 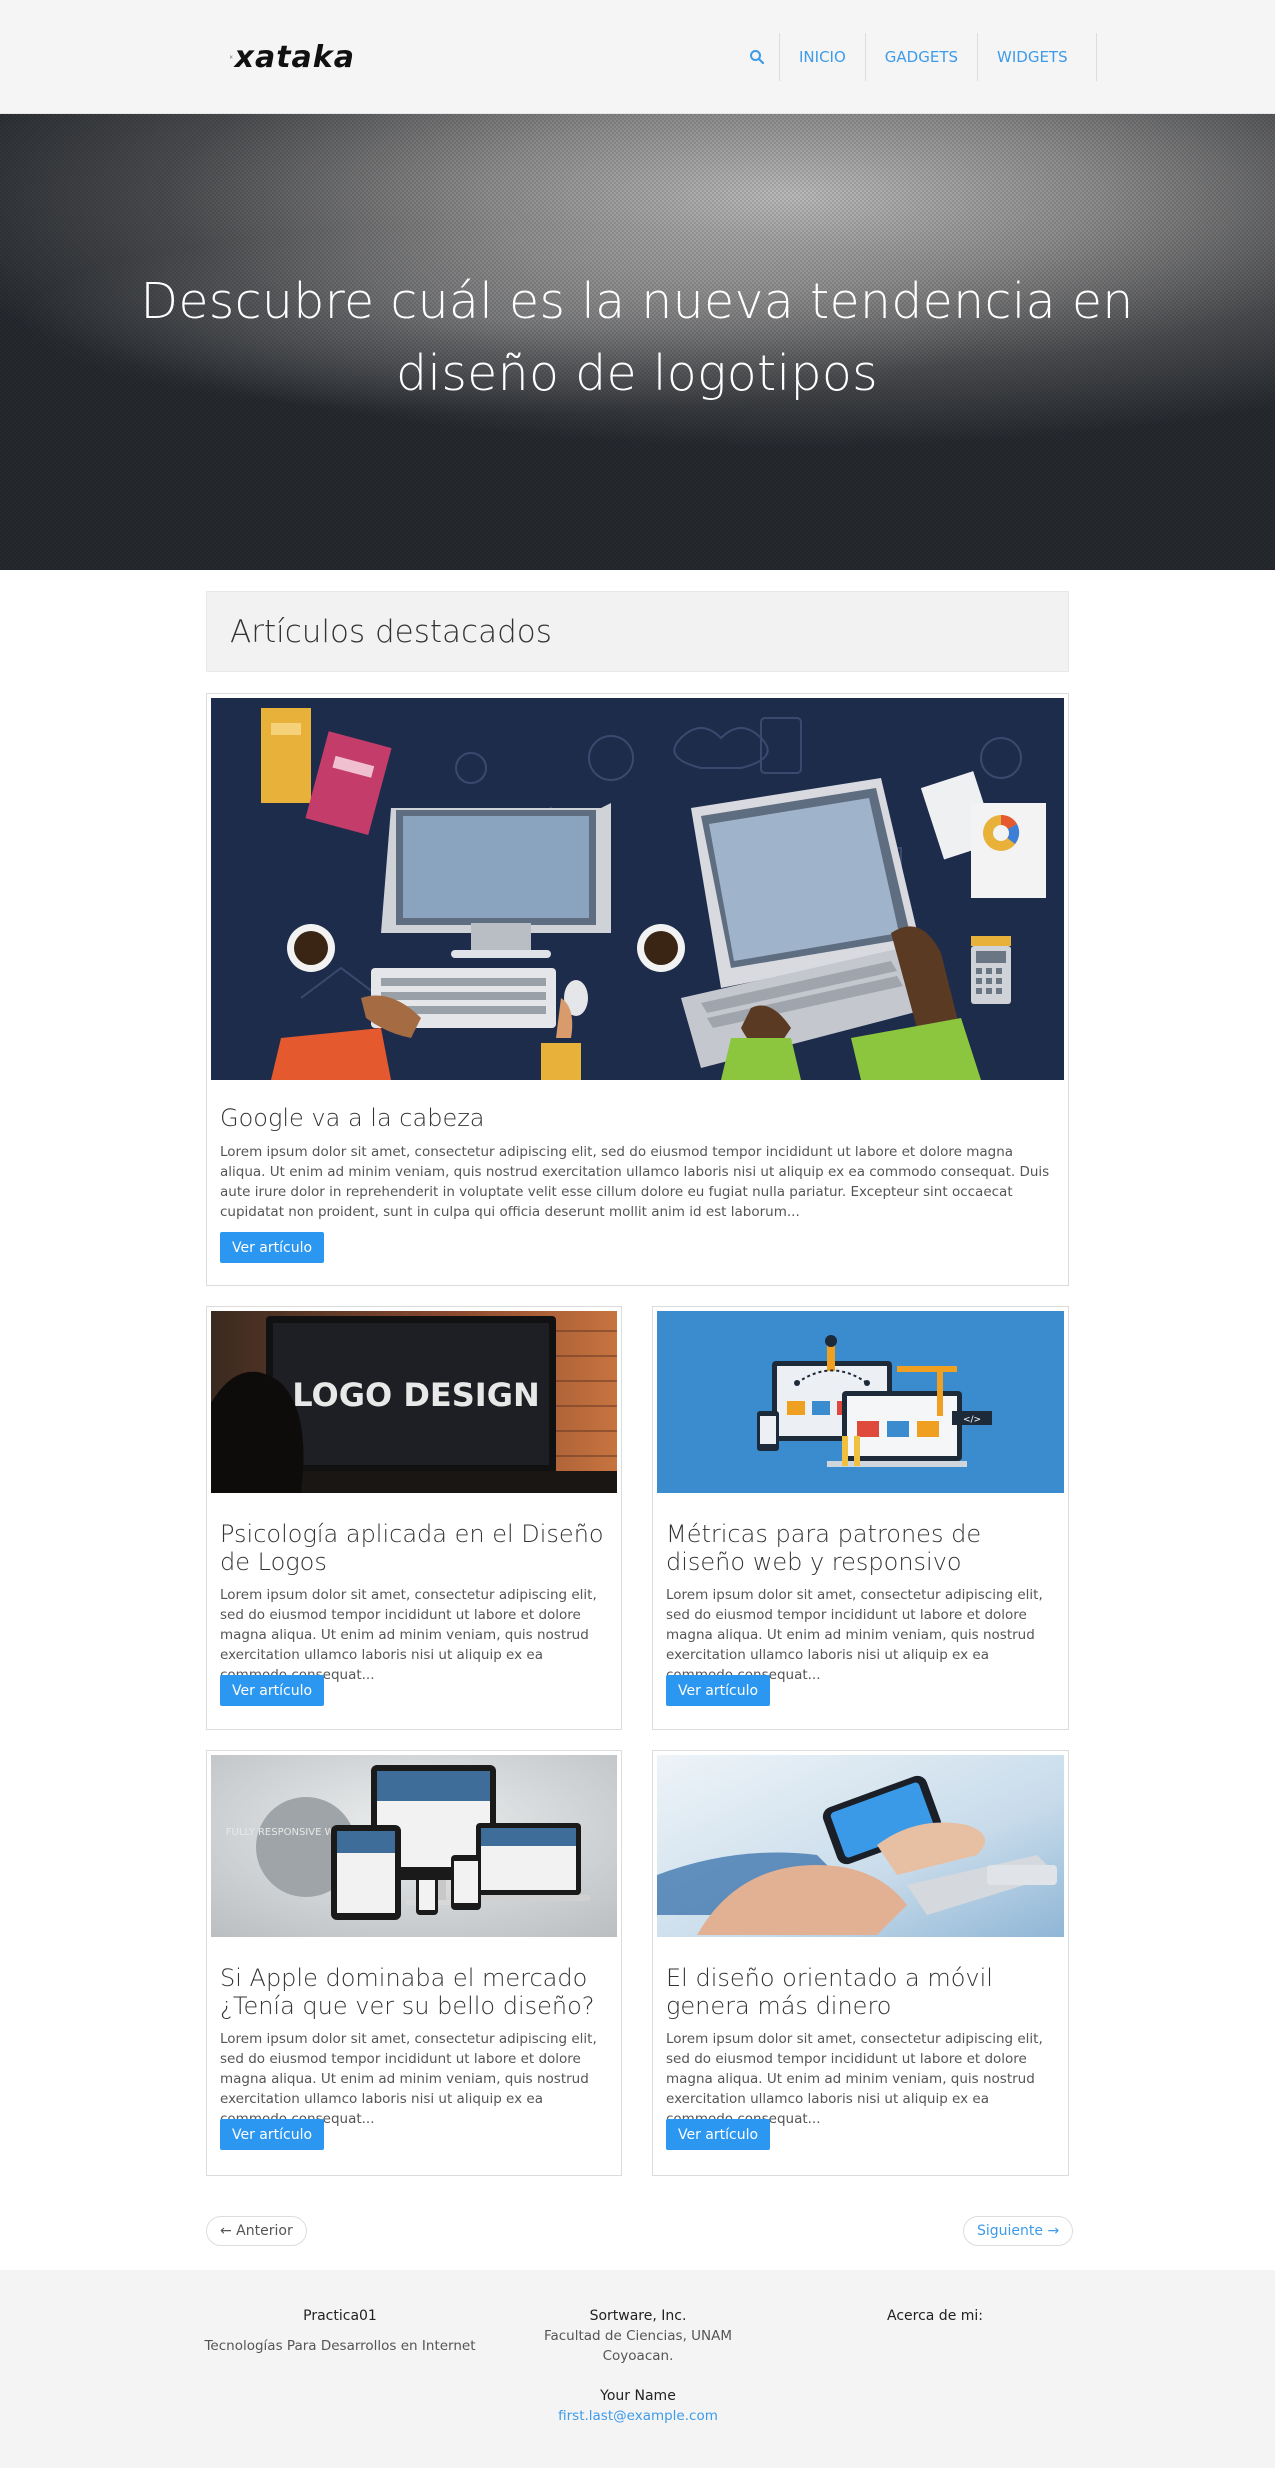 I want to click on footer-about-me-title: Acerca de mi:, so click(x=934, y=2316).